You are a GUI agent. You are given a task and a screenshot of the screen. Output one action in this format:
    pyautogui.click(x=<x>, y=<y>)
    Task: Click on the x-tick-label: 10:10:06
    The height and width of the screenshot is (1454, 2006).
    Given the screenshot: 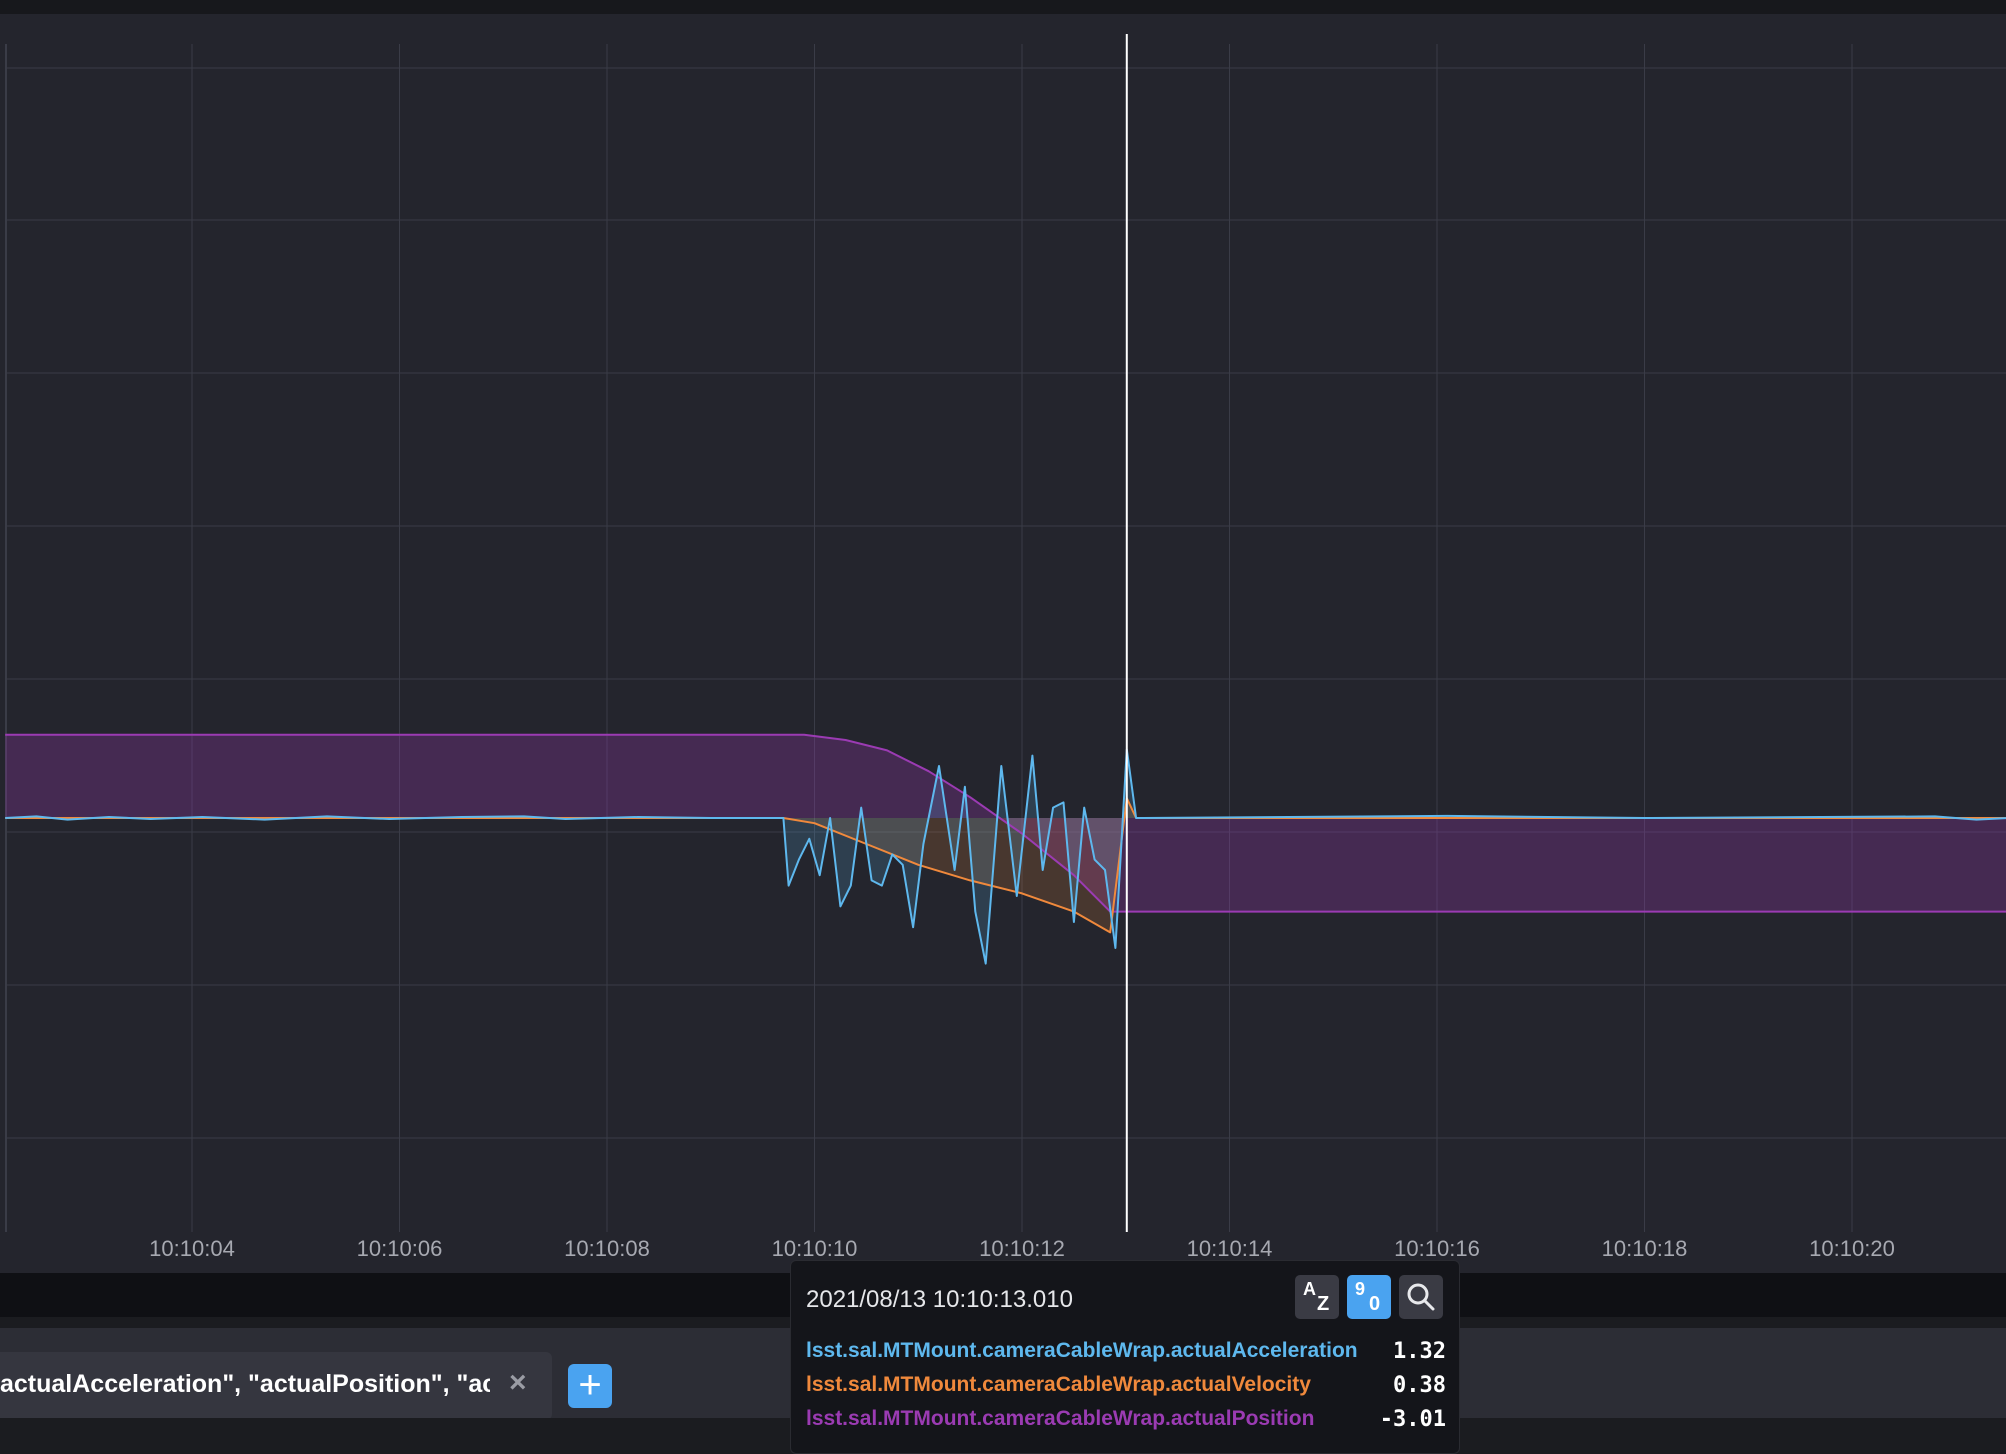 What is the action you would take?
    pyautogui.click(x=399, y=1248)
    